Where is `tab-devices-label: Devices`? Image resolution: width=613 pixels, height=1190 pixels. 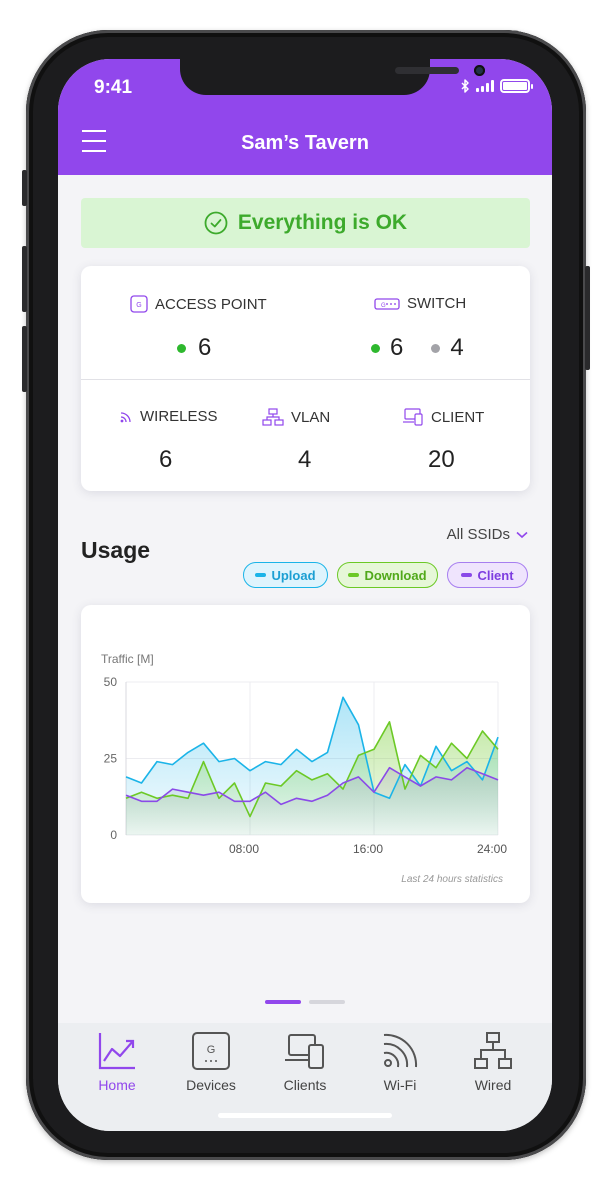
tab-devices-label: Devices is located at coordinates (211, 1085).